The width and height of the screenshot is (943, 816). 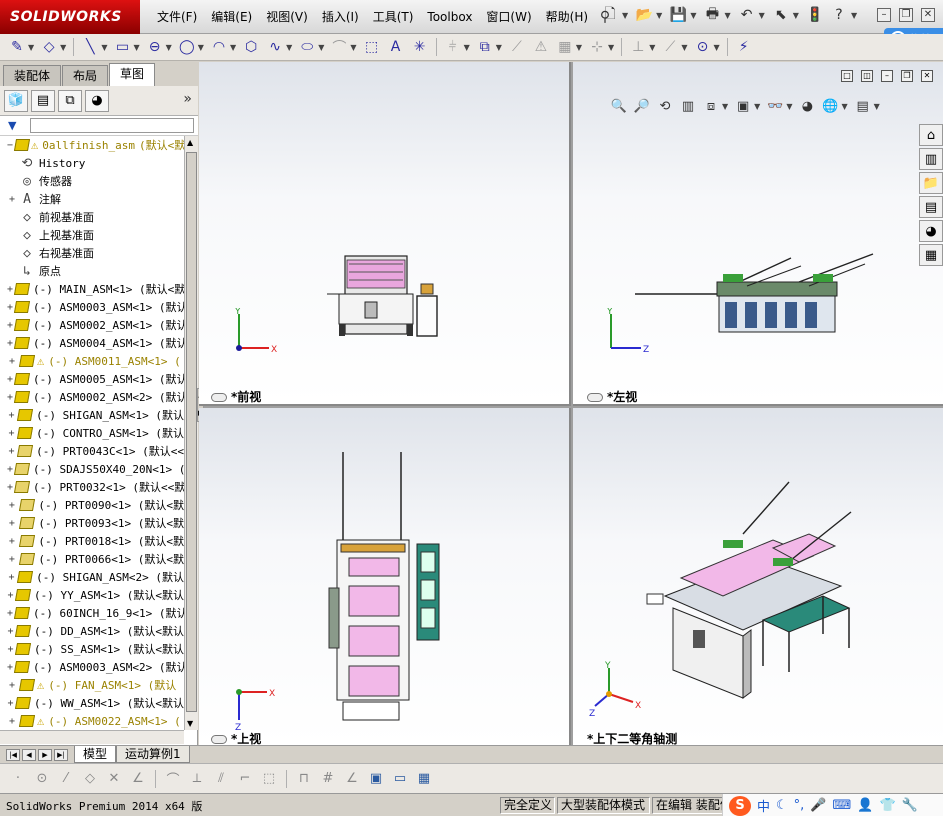 I want to click on tree-item: + ⚠ (-) ASM0011_ASM<1> (, so click(x=92, y=361).